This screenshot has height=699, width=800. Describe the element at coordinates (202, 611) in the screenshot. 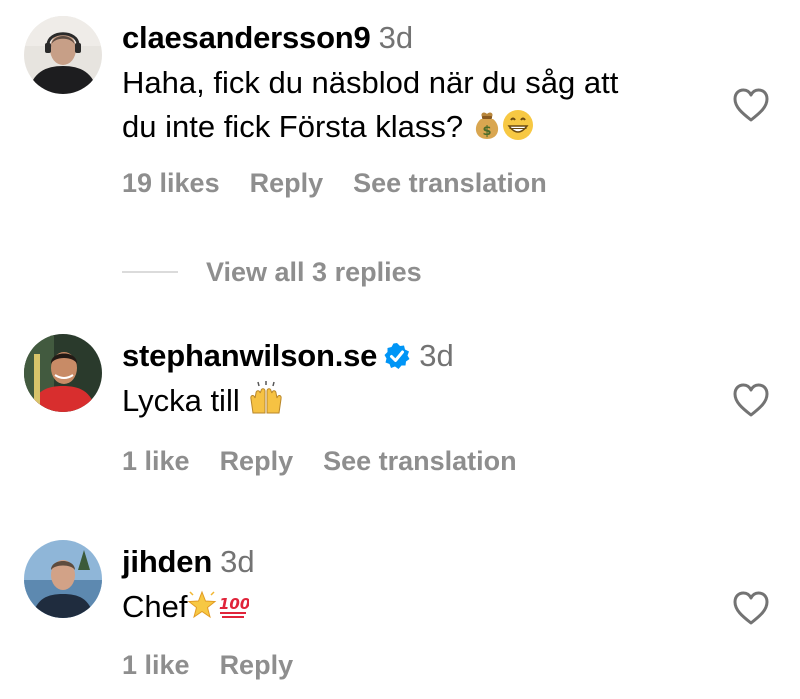

I see `glowing-star-icon` at that location.